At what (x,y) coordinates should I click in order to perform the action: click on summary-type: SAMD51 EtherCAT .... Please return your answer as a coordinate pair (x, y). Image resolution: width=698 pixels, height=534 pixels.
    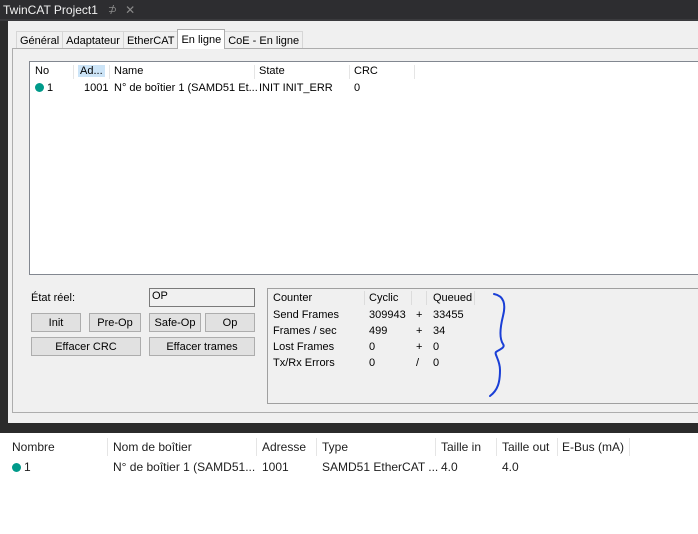
    Looking at the image, I should click on (380, 467).